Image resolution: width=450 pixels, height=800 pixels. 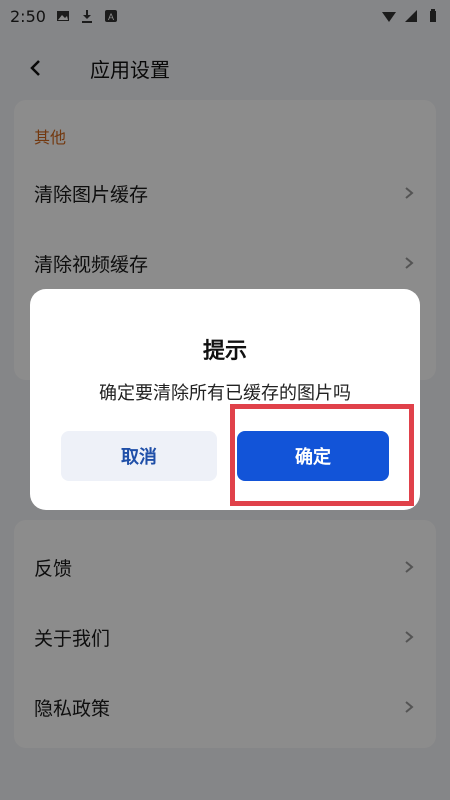 What do you see at coordinates (139, 456) in the screenshot?
I see `cancel-button: 取消` at bounding box center [139, 456].